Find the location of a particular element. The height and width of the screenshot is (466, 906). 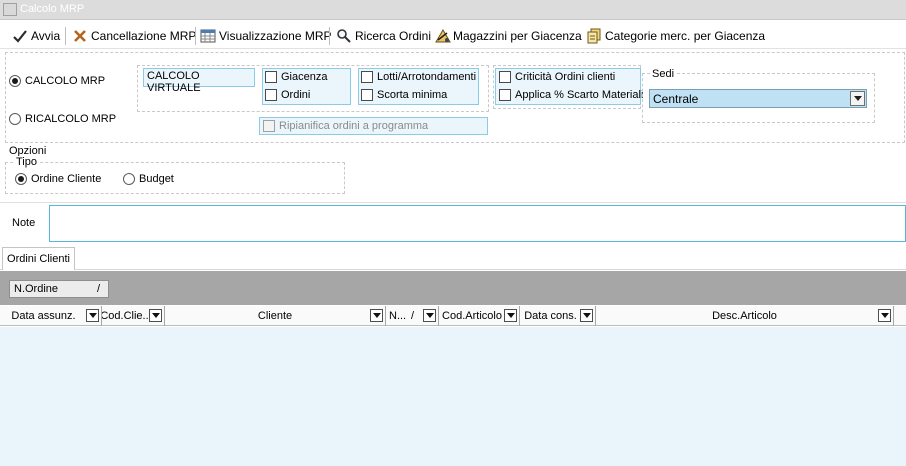

categorie-merc-button: Categorie merc. per Giacenza is located at coordinates (675, 36).